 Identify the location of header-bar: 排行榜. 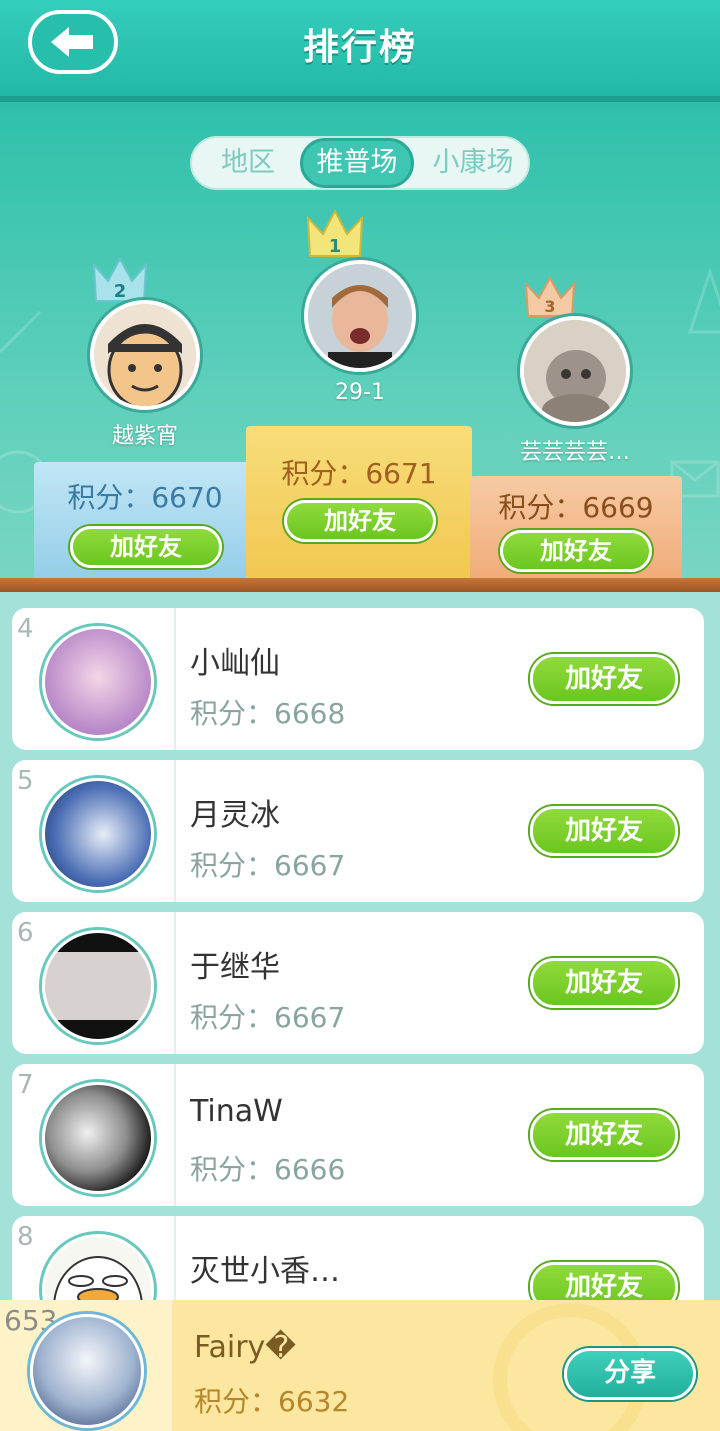
(360, 51).